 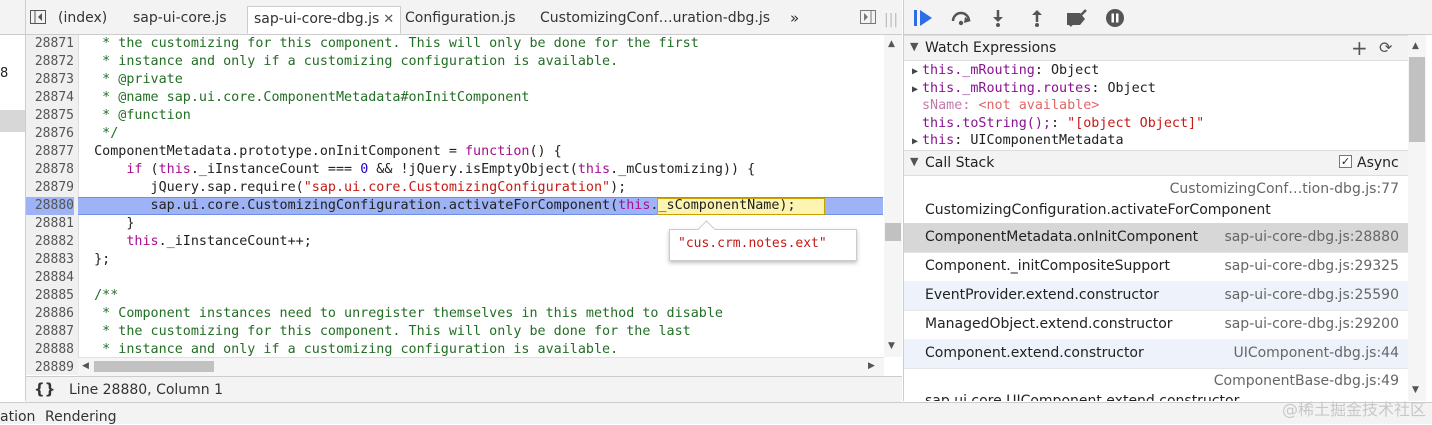 What do you see at coordinates (1056, 124) in the screenshot?
I see `watch-item: this.toString();: "[object Object]"` at bounding box center [1056, 124].